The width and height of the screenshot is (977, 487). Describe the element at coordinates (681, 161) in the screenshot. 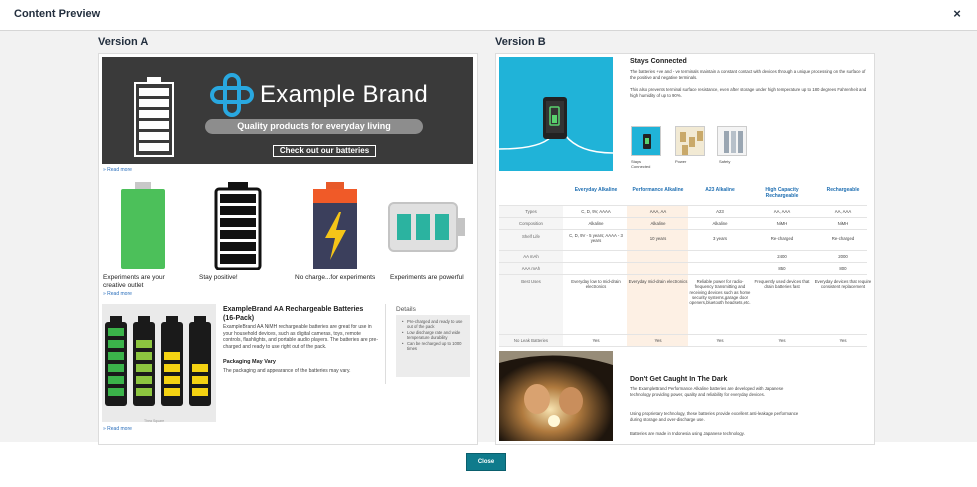

I see `thumb-caption: Power` at that location.